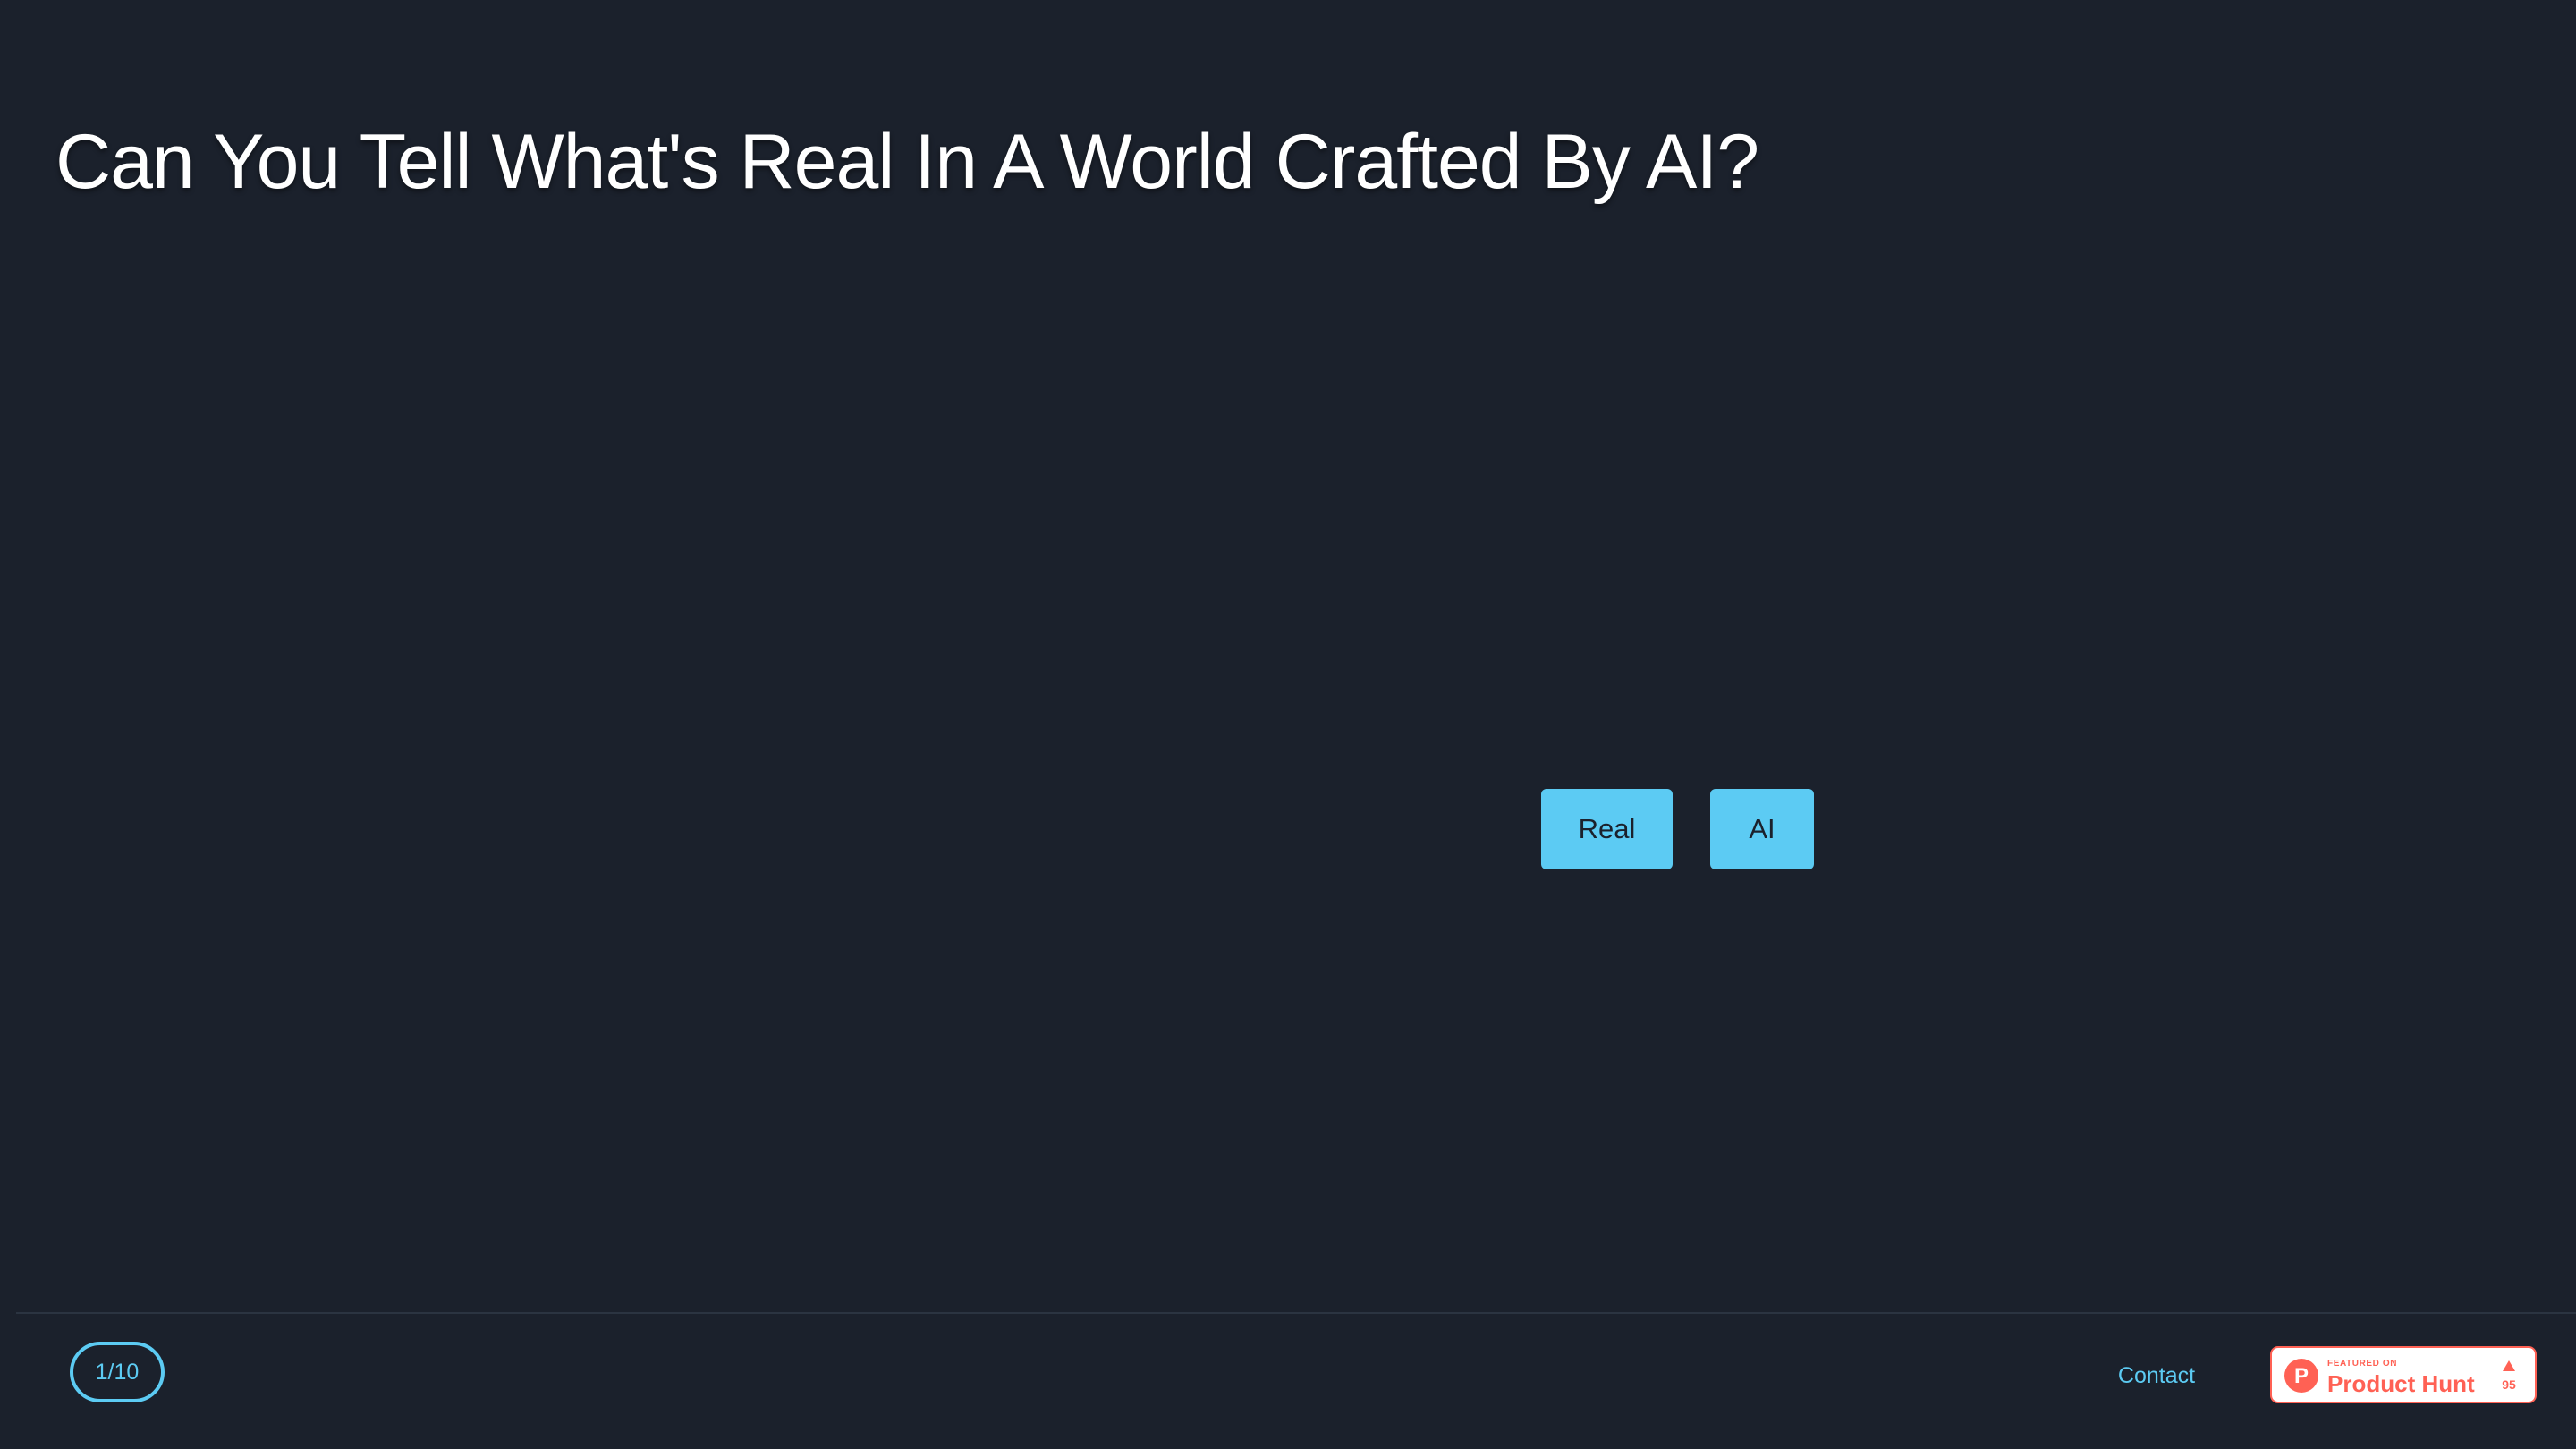 This screenshot has width=2576, height=1449. I want to click on product-hunt-logo-letter: P, so click(2301, 1376).